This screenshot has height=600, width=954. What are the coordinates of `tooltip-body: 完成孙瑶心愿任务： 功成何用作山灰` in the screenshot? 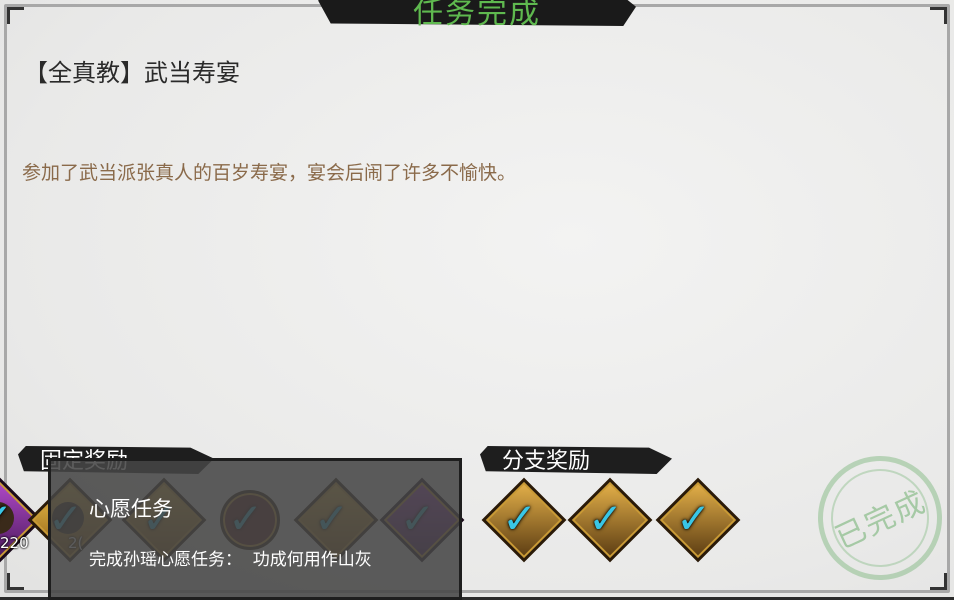 It's located at (230, 560).